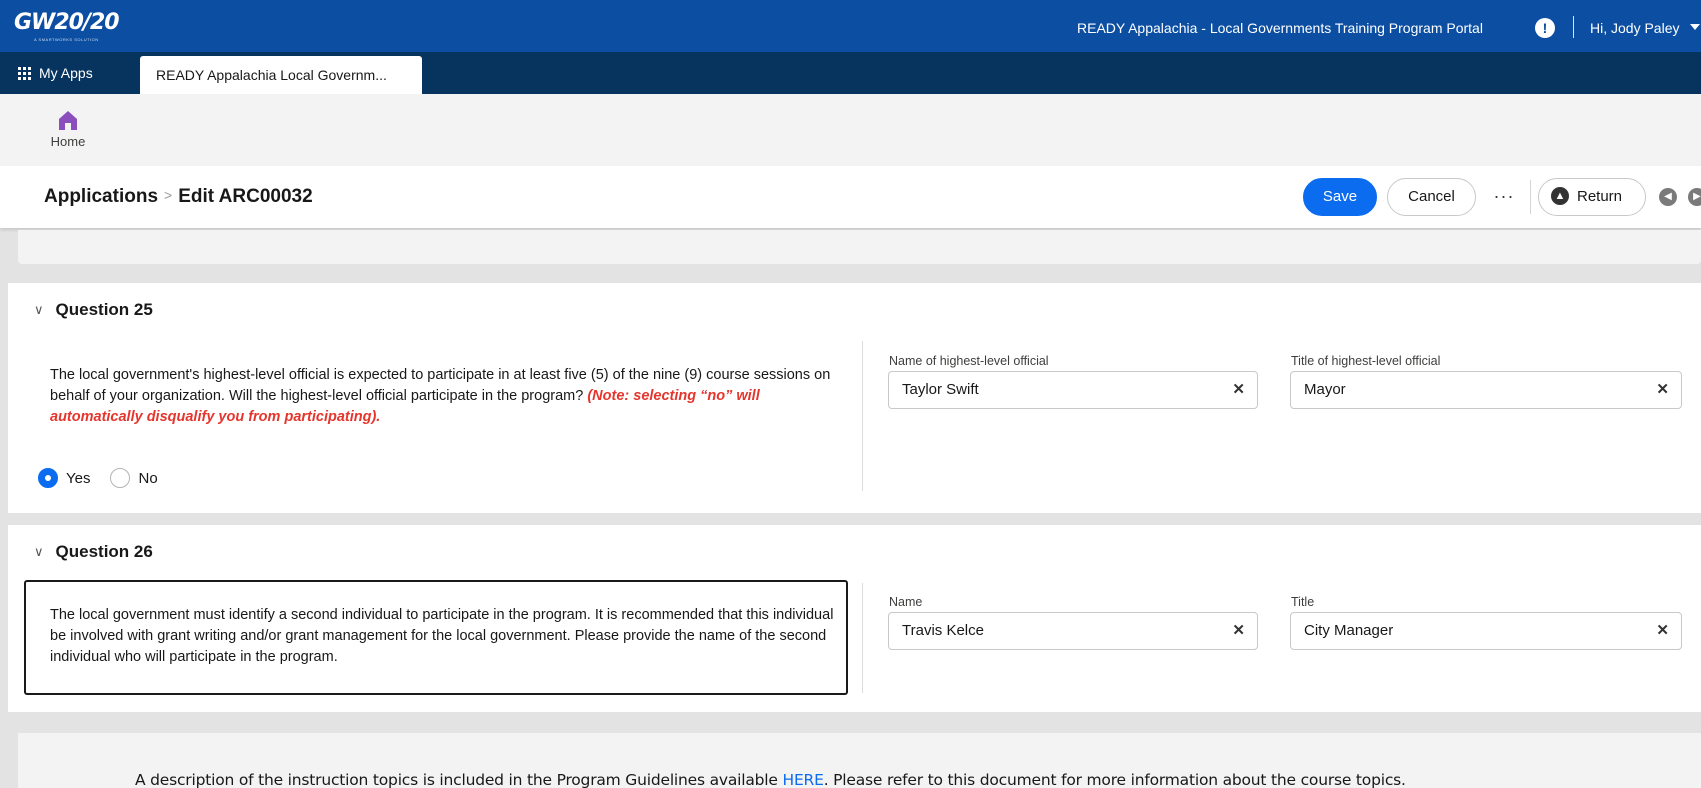 The image size is (1701, 788). I want to click on exclamation-circle-icon: !, so click(1545, 28).